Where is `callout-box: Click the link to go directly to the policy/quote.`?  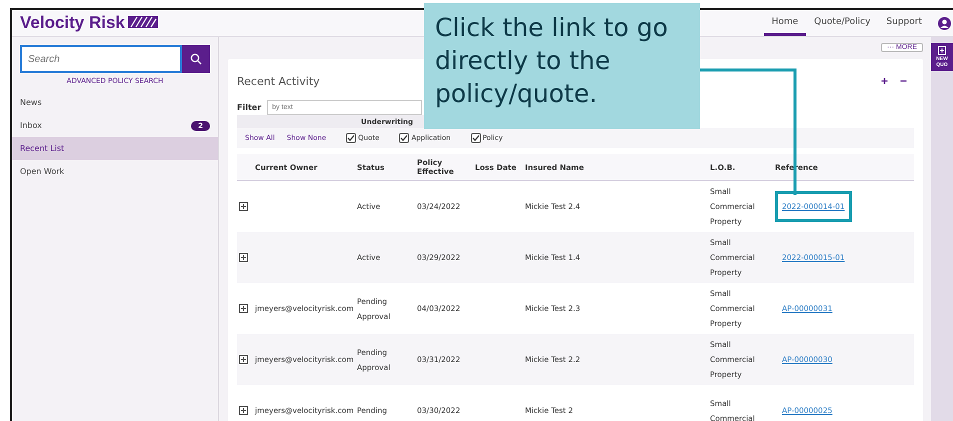
callout-box: Click the link to go directly to the policy/quote. is located at coordinates (562, 66).